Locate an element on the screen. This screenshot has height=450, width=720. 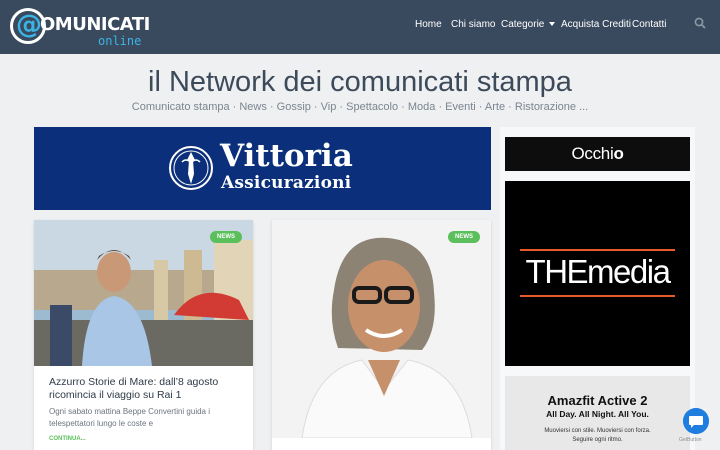
themedia-ad-text: THEmedia is located at coordinates (598, 271).